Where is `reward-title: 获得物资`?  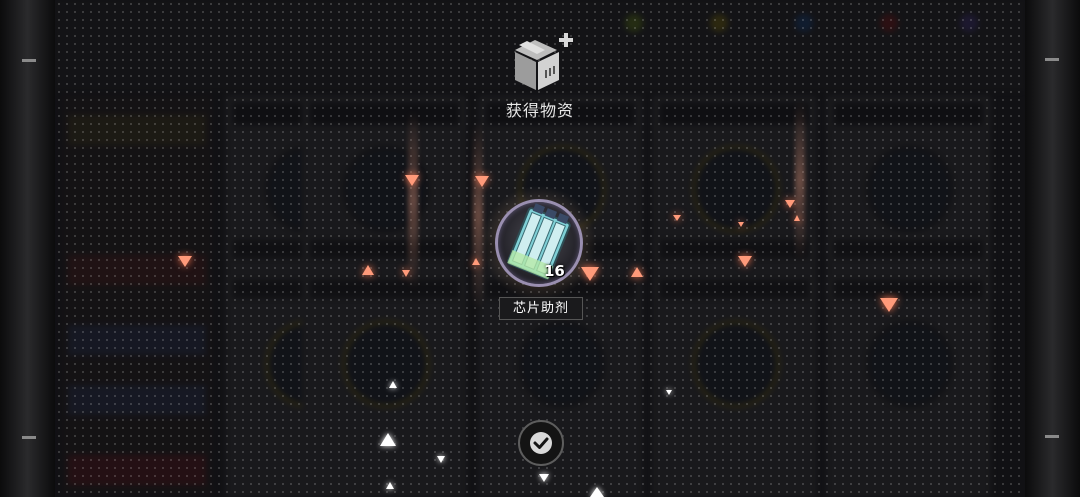 reward-title: 获得物资 is located at coordinates (539, 110).